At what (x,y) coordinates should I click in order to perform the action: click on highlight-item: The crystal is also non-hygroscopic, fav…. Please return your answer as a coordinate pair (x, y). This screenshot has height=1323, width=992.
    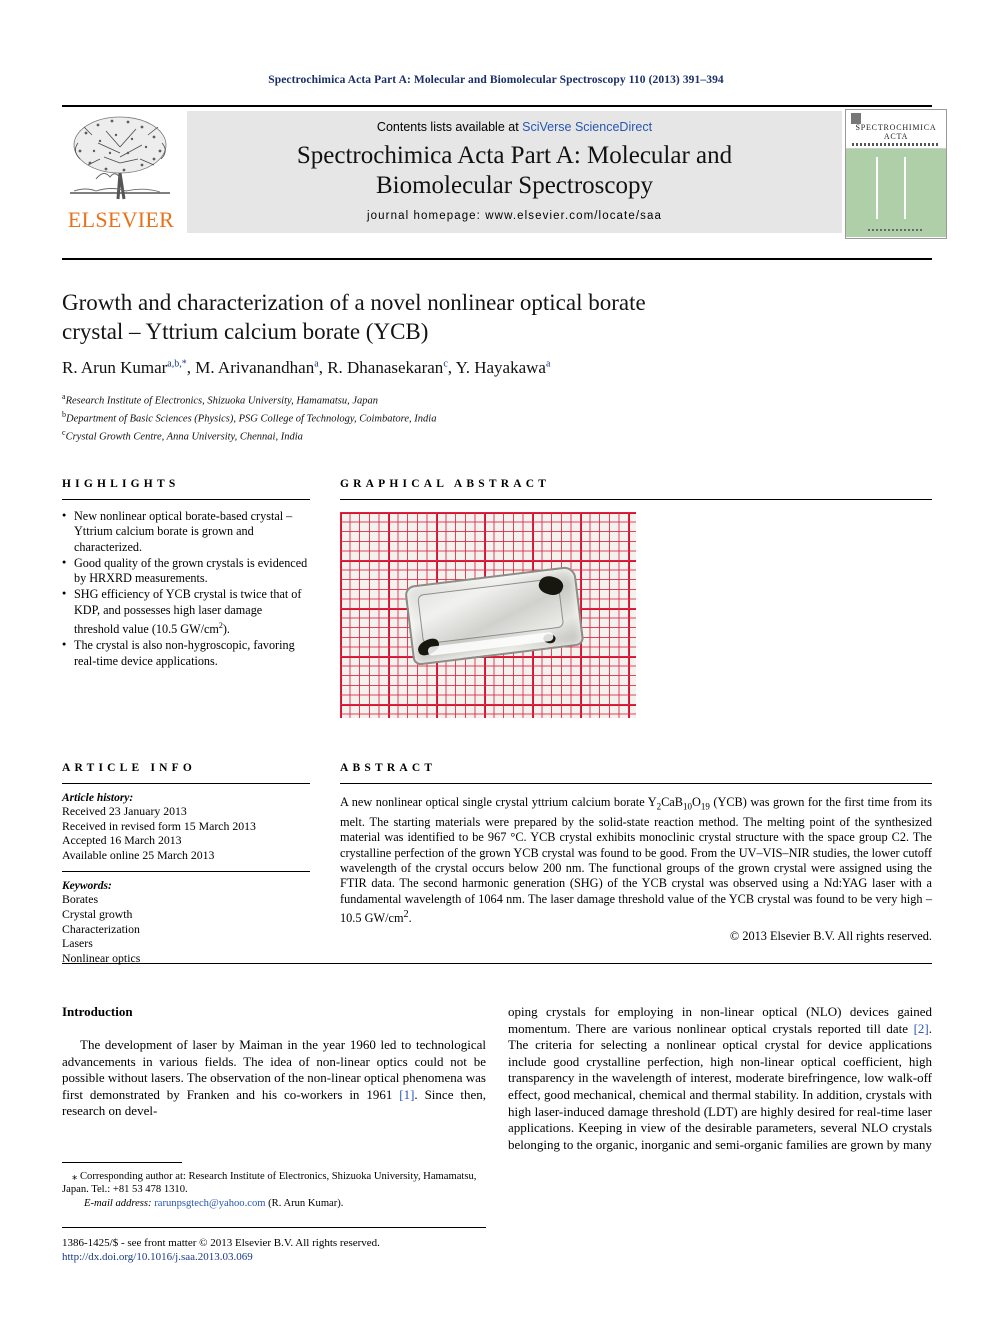
    Looking at the image, I should click on (186, 653).